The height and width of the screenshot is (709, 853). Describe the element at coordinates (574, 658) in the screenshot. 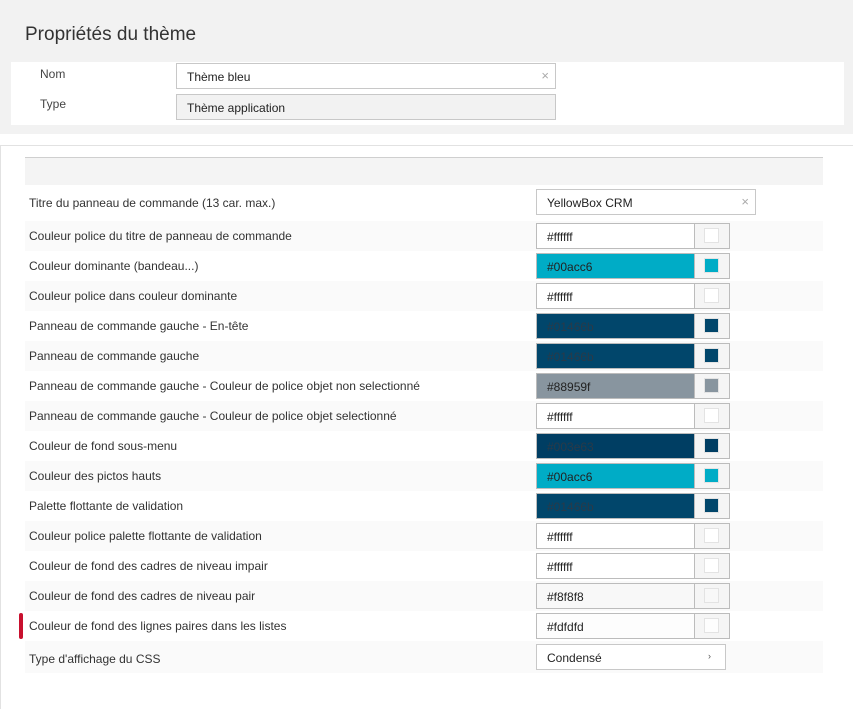

I see `css-display-value: Condensé` at that location.